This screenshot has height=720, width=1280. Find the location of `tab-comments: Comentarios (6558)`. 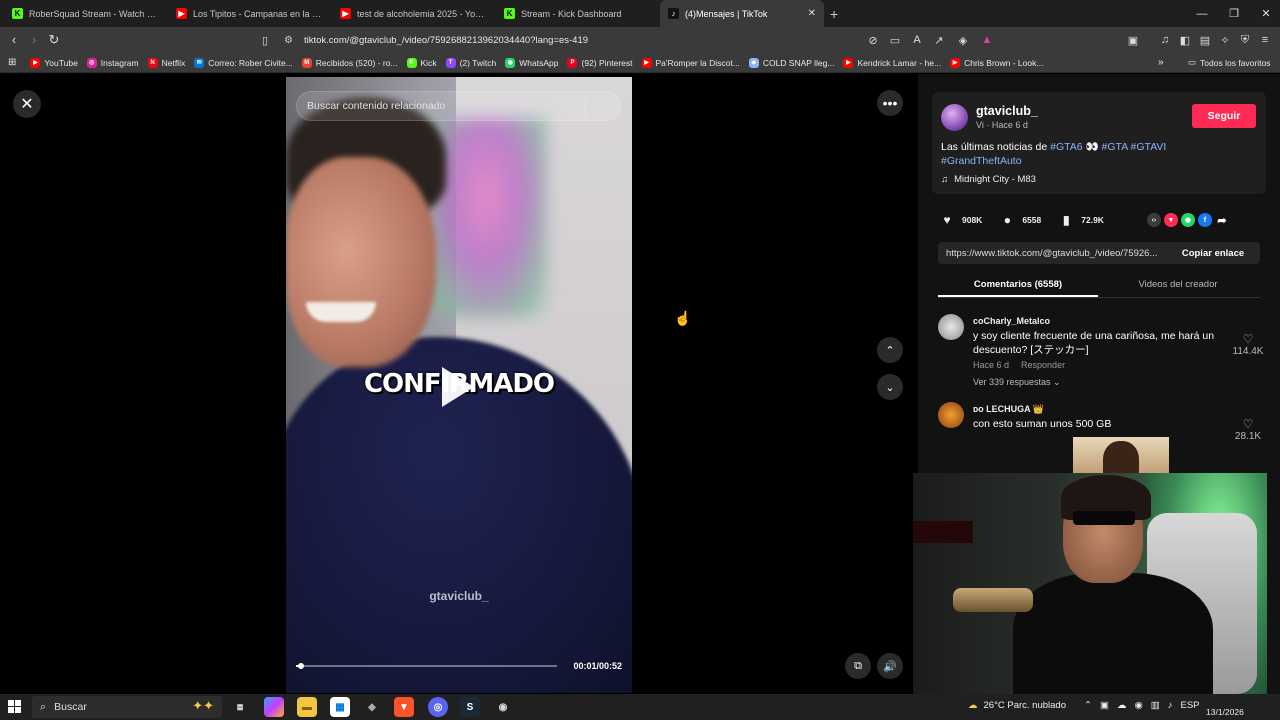

tab-comments: Comentarios (6558) is located at coordinates (1018, 285).